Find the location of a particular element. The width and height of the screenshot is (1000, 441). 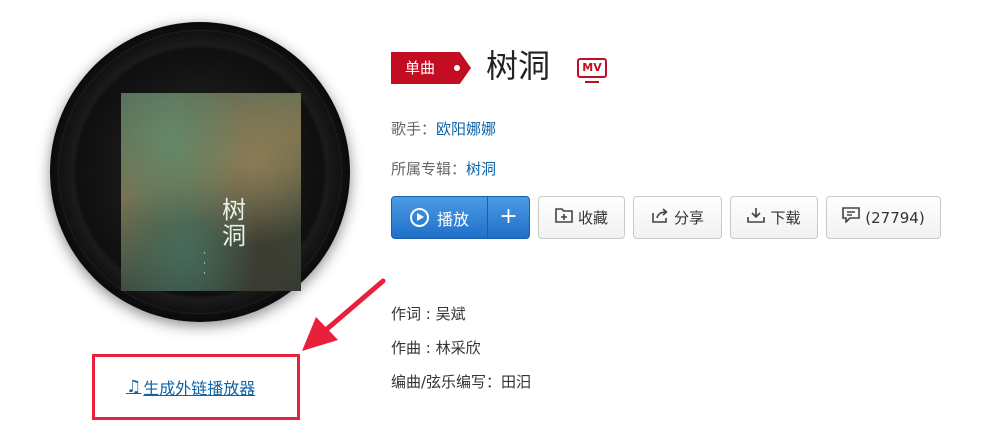

player-link-label: 生成外链播放器 is located at coordinates (199, 388).